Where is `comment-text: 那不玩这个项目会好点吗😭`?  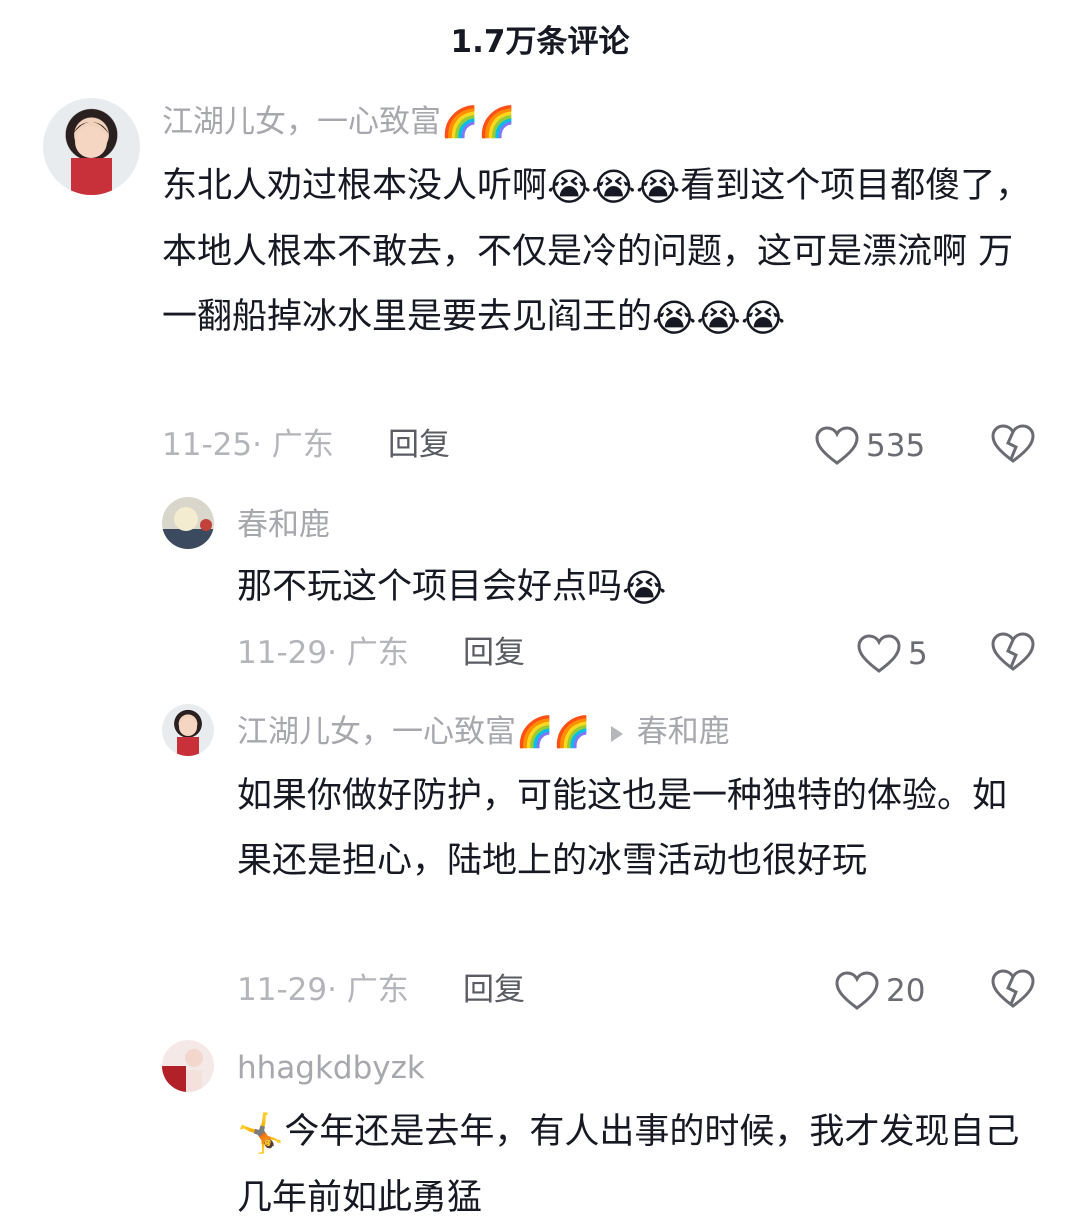 comment-text: 那不玩这个项目会好点吗😭 is located at coordinates (452, 588).